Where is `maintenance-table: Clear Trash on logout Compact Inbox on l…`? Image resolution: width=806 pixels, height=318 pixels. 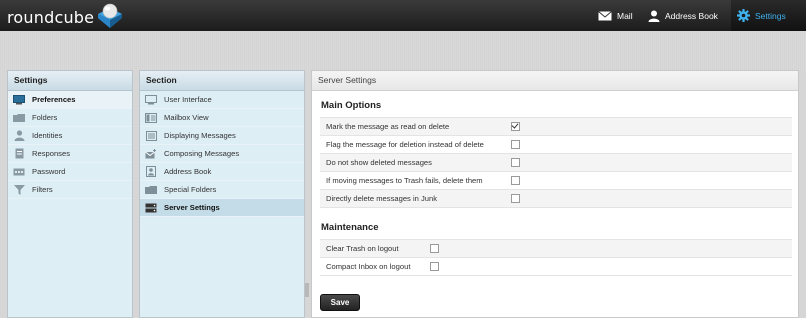 maintenance-table: Clear Trash on logout Compact Inbox on l… is located at coordinates (556, 257).